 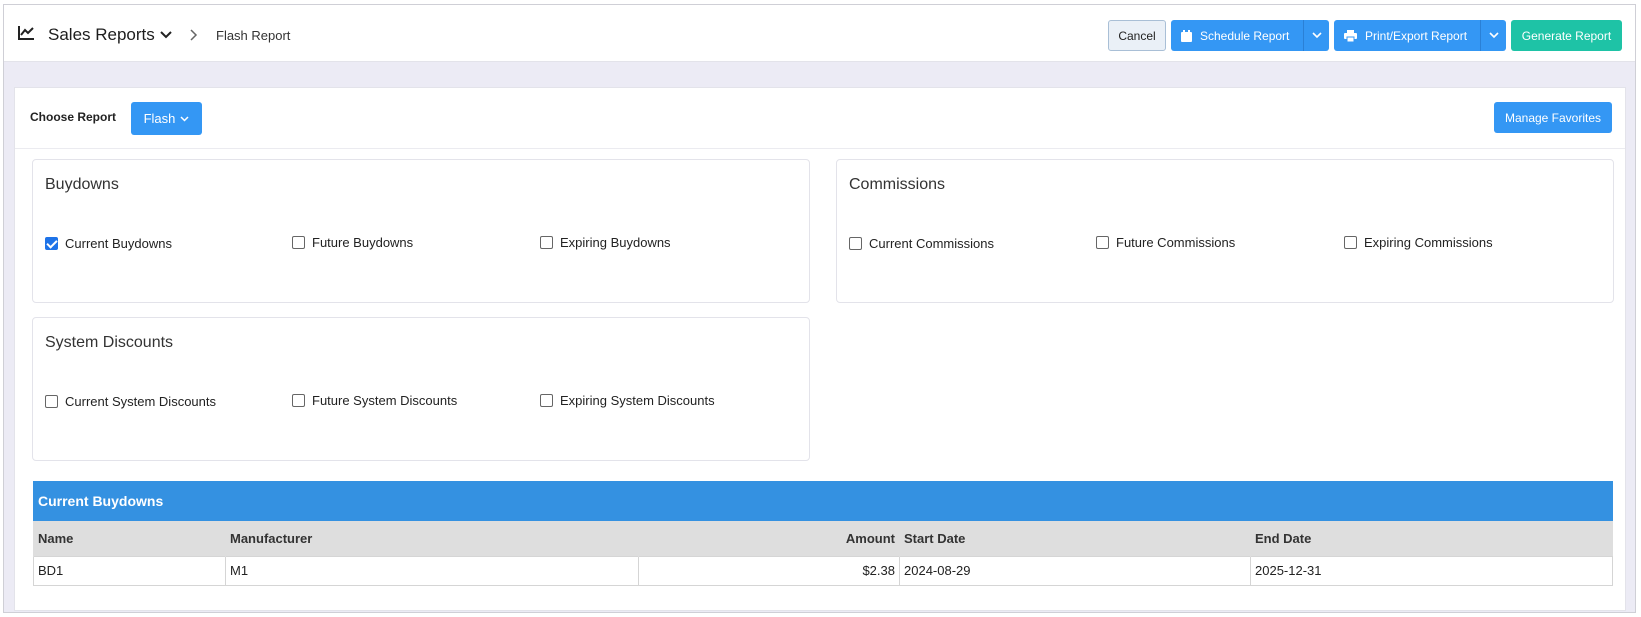 I want to click on option-label: Future System Discounts, so click(x=385, y=400).